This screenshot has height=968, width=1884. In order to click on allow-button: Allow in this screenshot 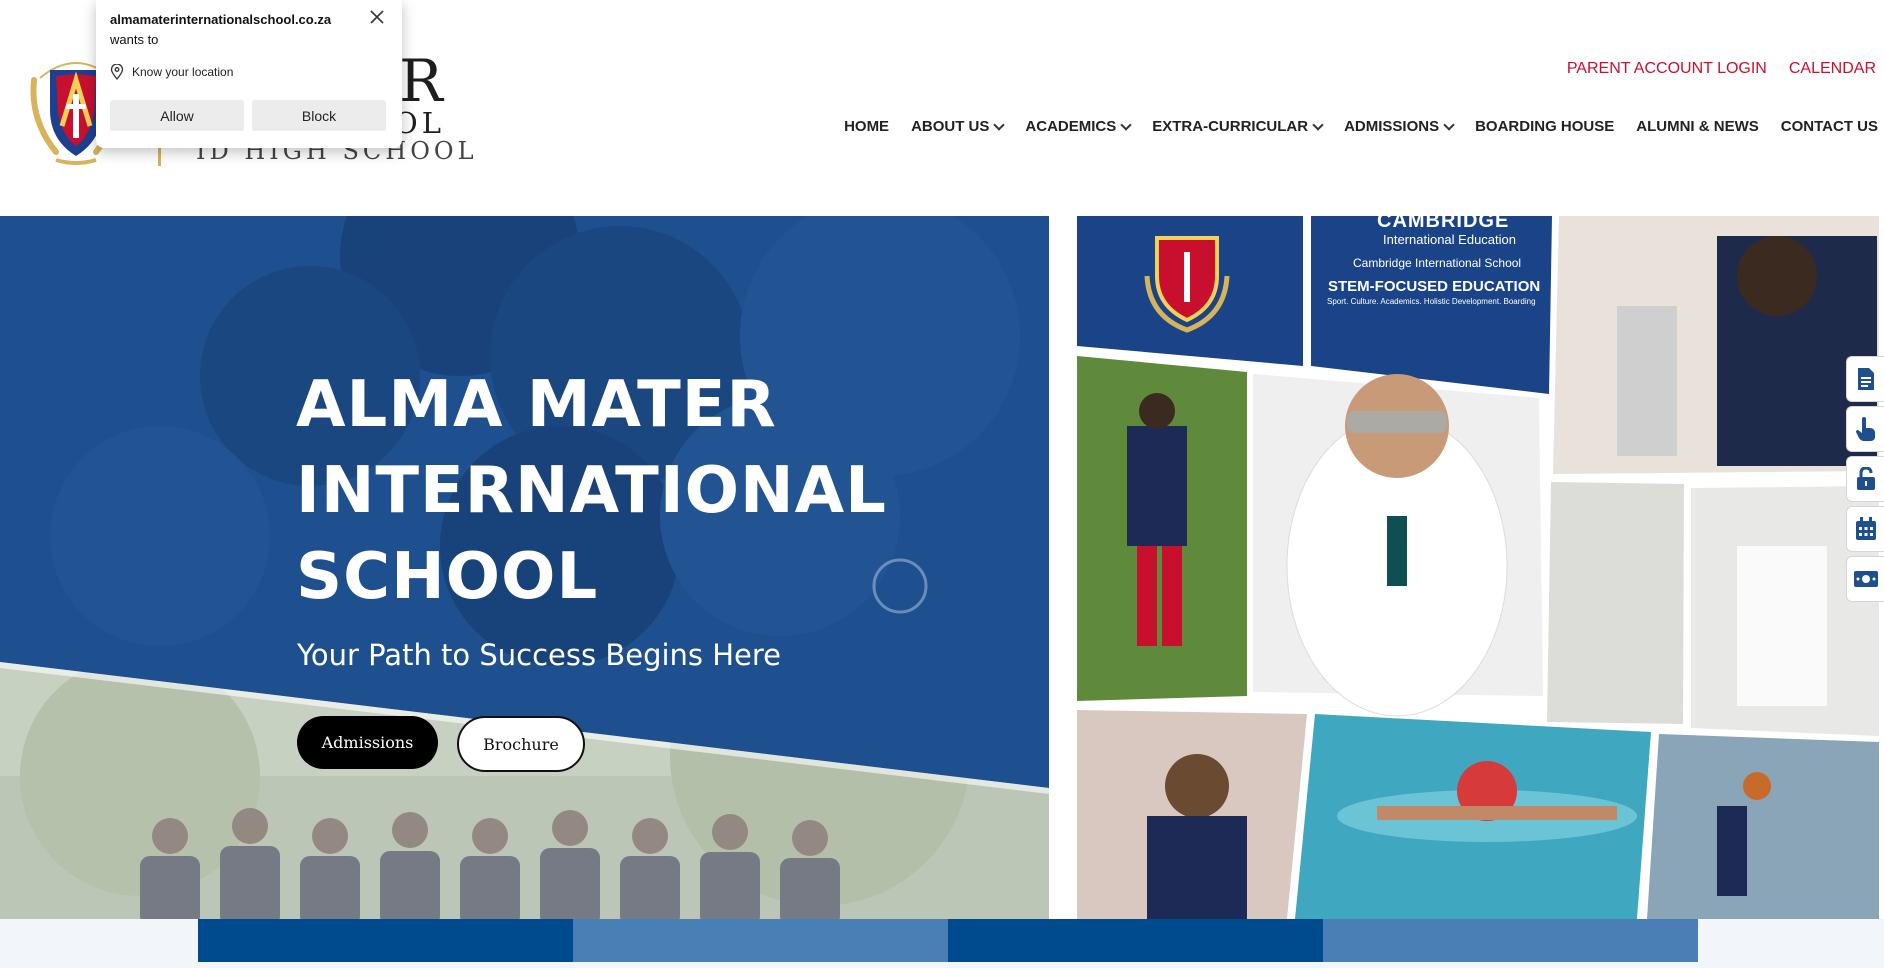, I will do `click(177, 115)`.